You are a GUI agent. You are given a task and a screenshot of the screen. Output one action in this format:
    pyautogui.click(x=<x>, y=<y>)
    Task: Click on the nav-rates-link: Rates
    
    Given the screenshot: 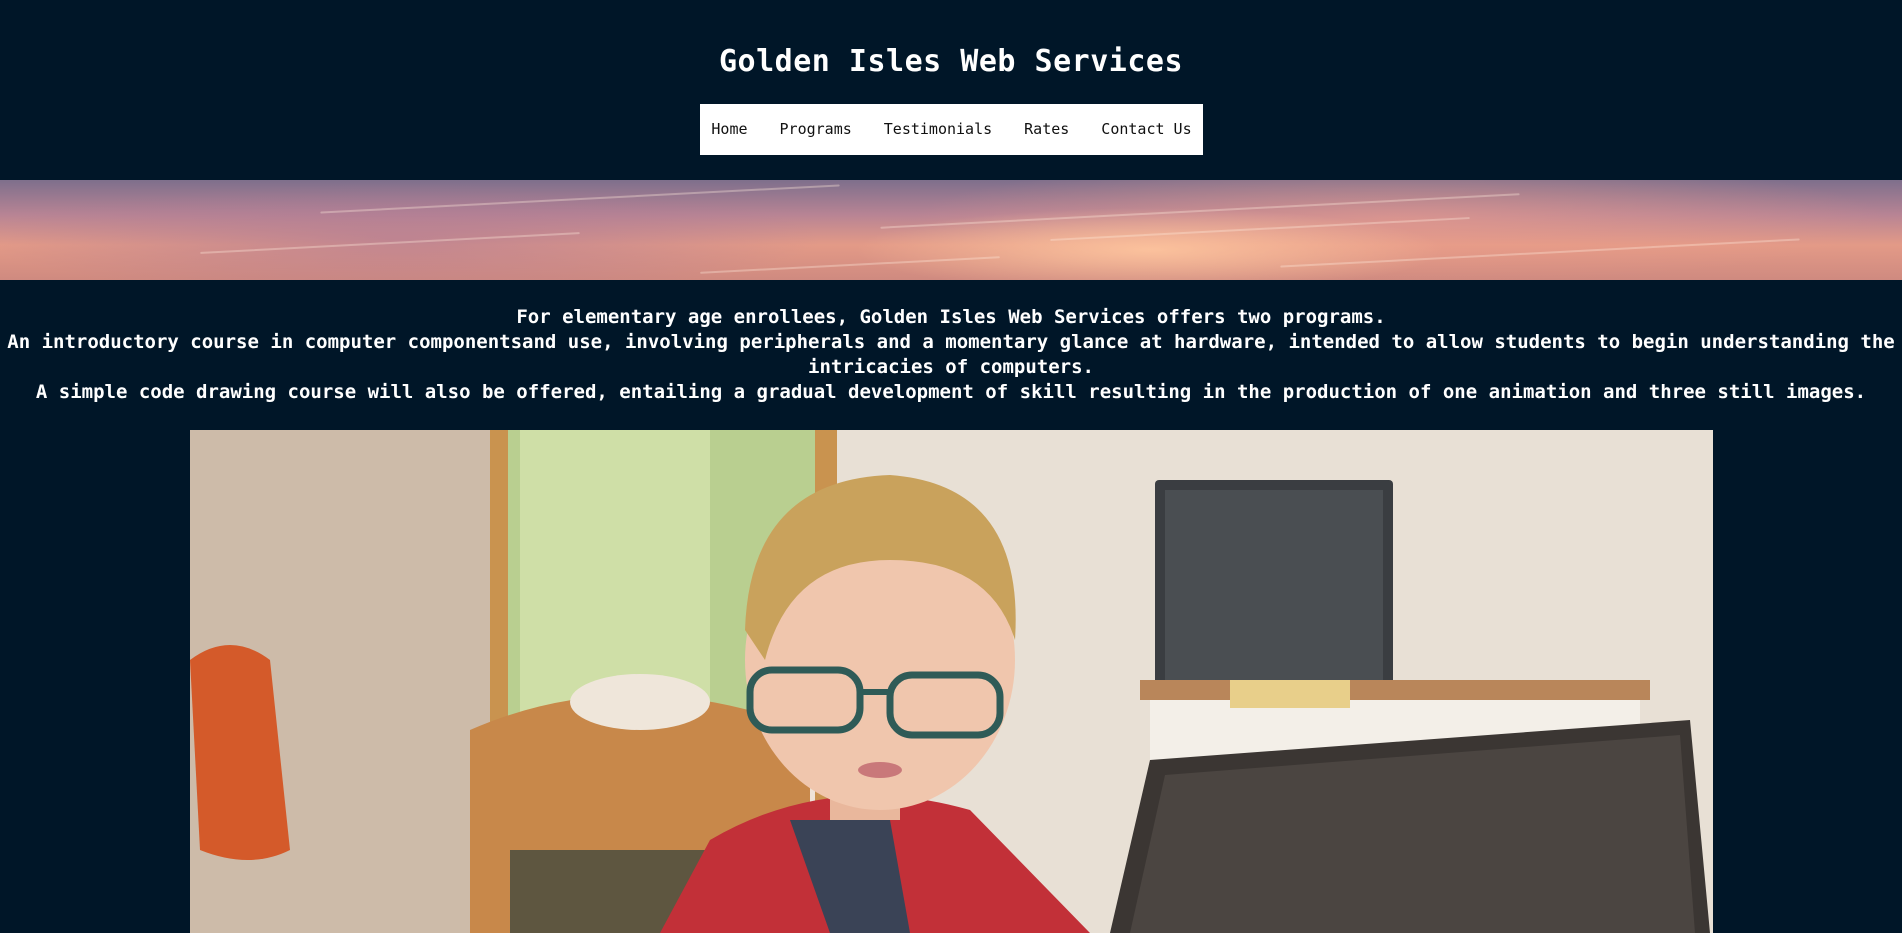 What is the action you would take?
    pyautogui.click(x=1046, y=129)
    